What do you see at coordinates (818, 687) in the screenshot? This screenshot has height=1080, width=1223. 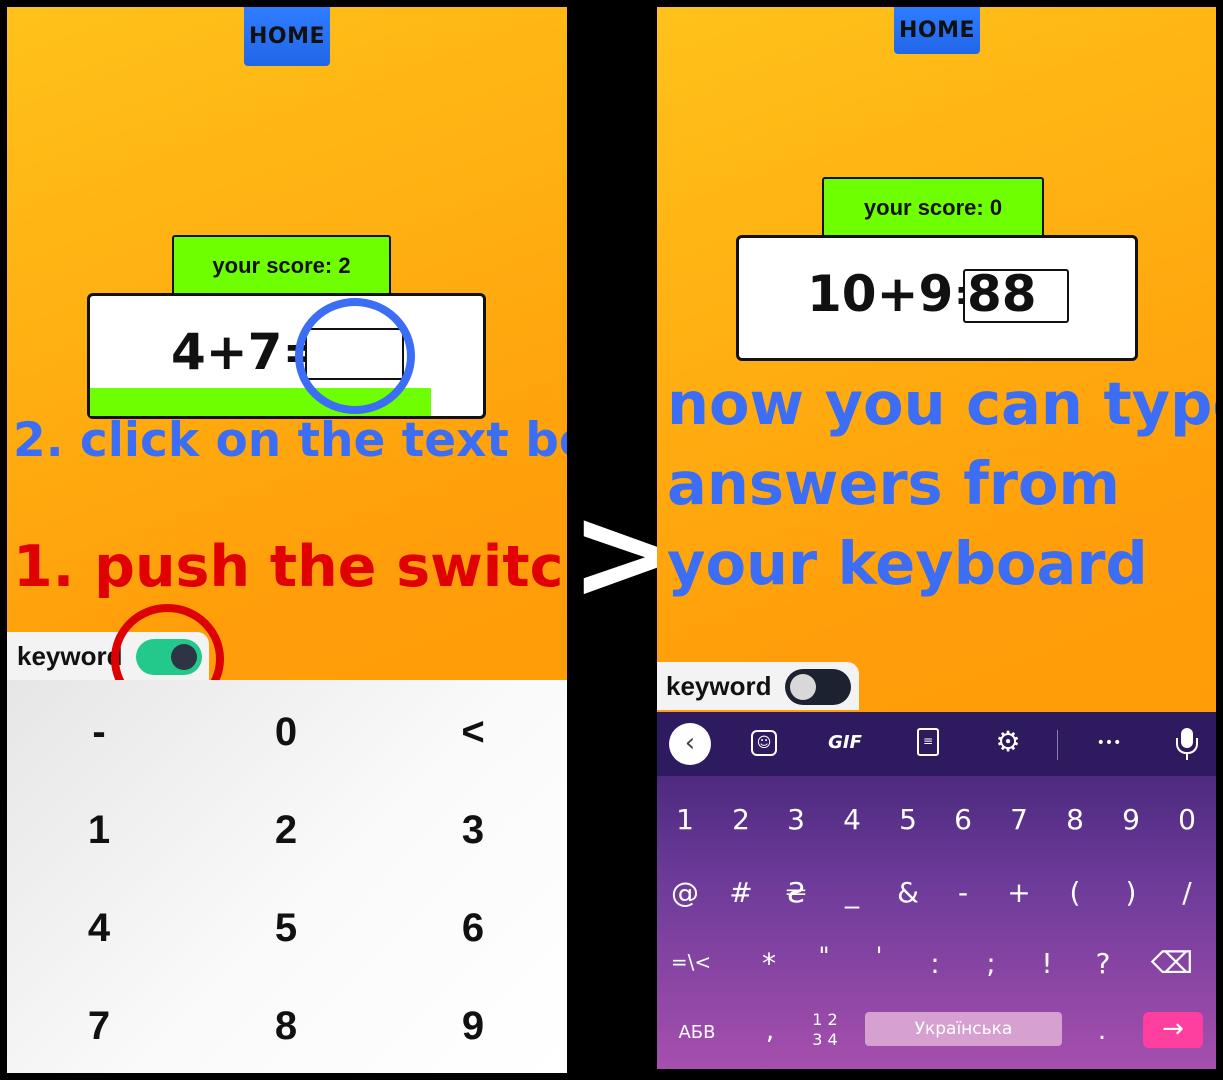 I see `keyword-toggle-switch` at bounding box center [818, 687].